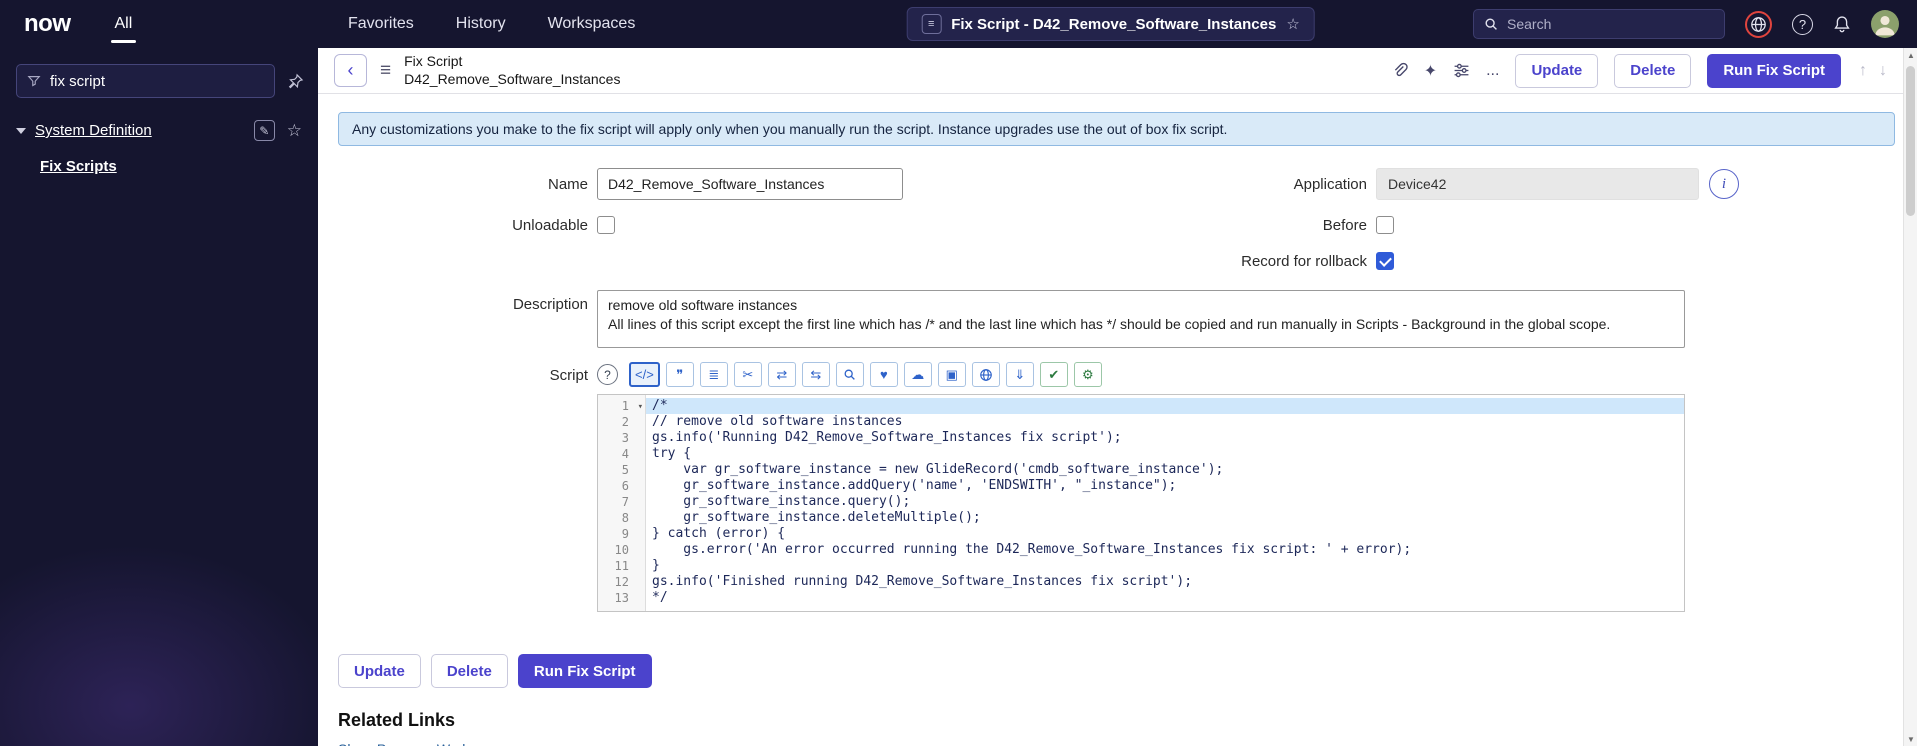 This screenshot has width=1917, height=746. I want to click on global-search, so click(1599, 24).